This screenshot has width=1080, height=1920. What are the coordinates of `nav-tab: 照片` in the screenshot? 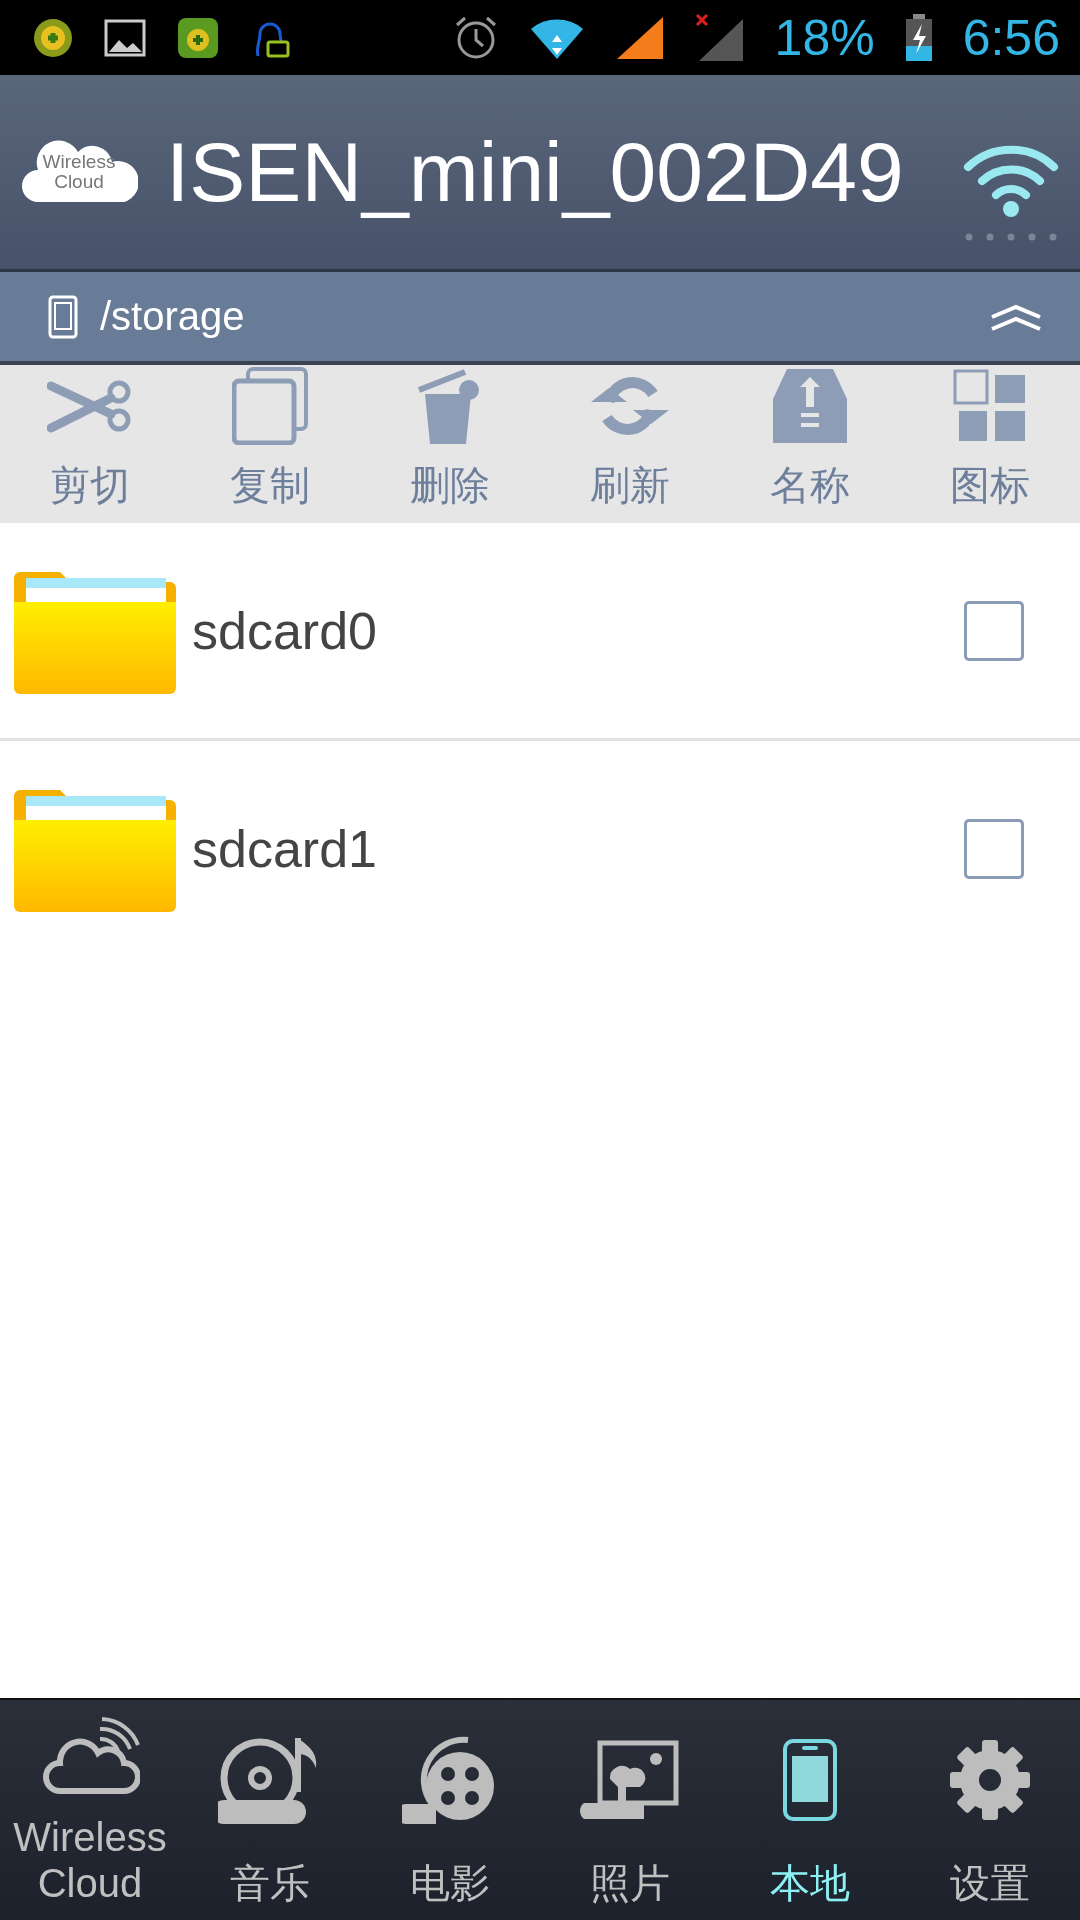 It's located at (630, 1810).